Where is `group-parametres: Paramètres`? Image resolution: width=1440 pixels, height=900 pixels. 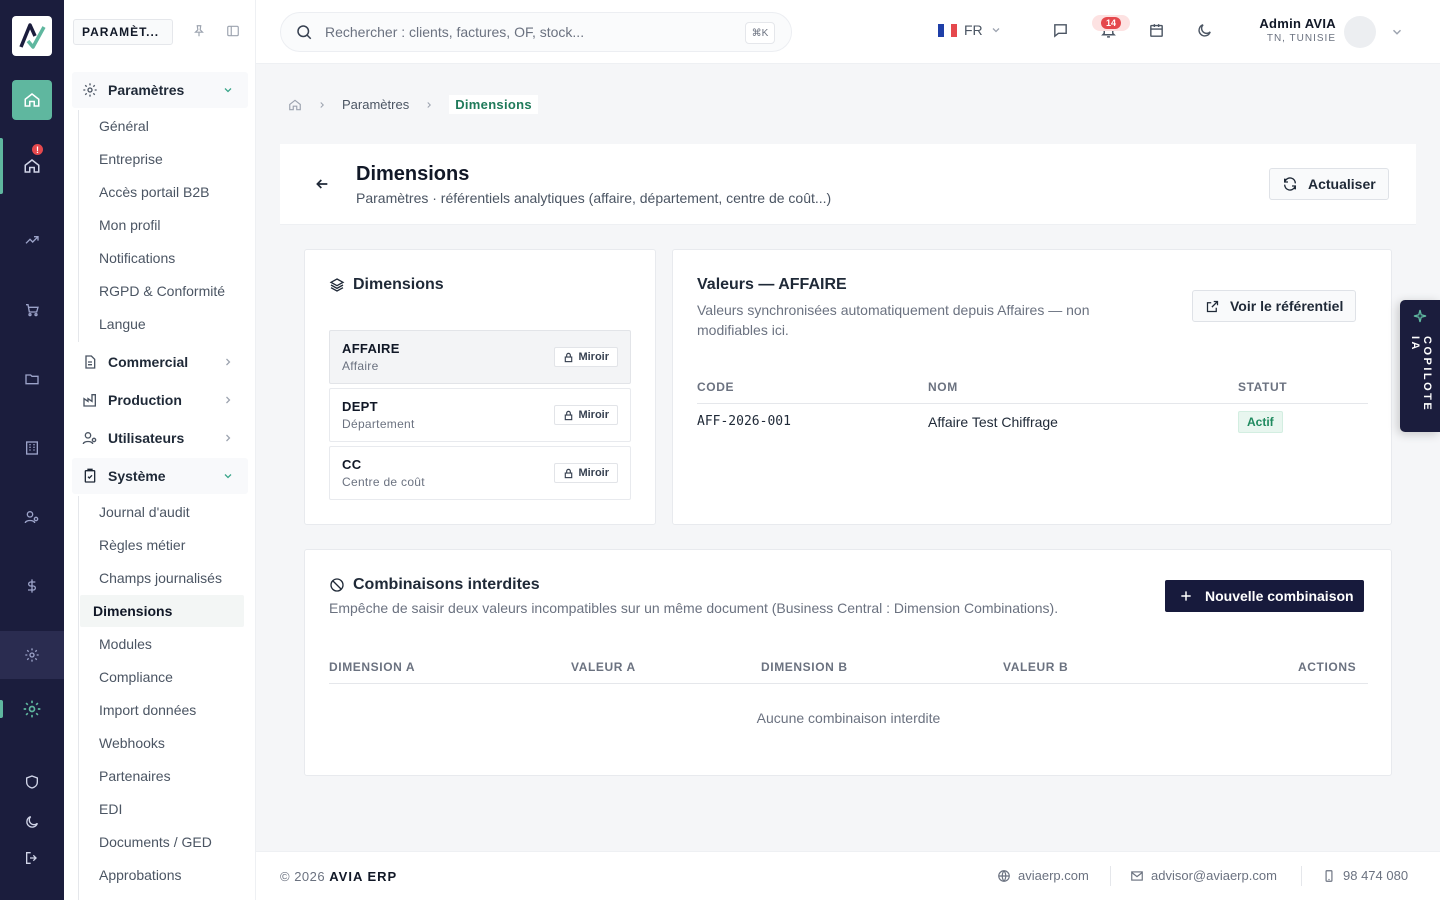
group-parametres: Paramètres is located at coordinates (160, 90).